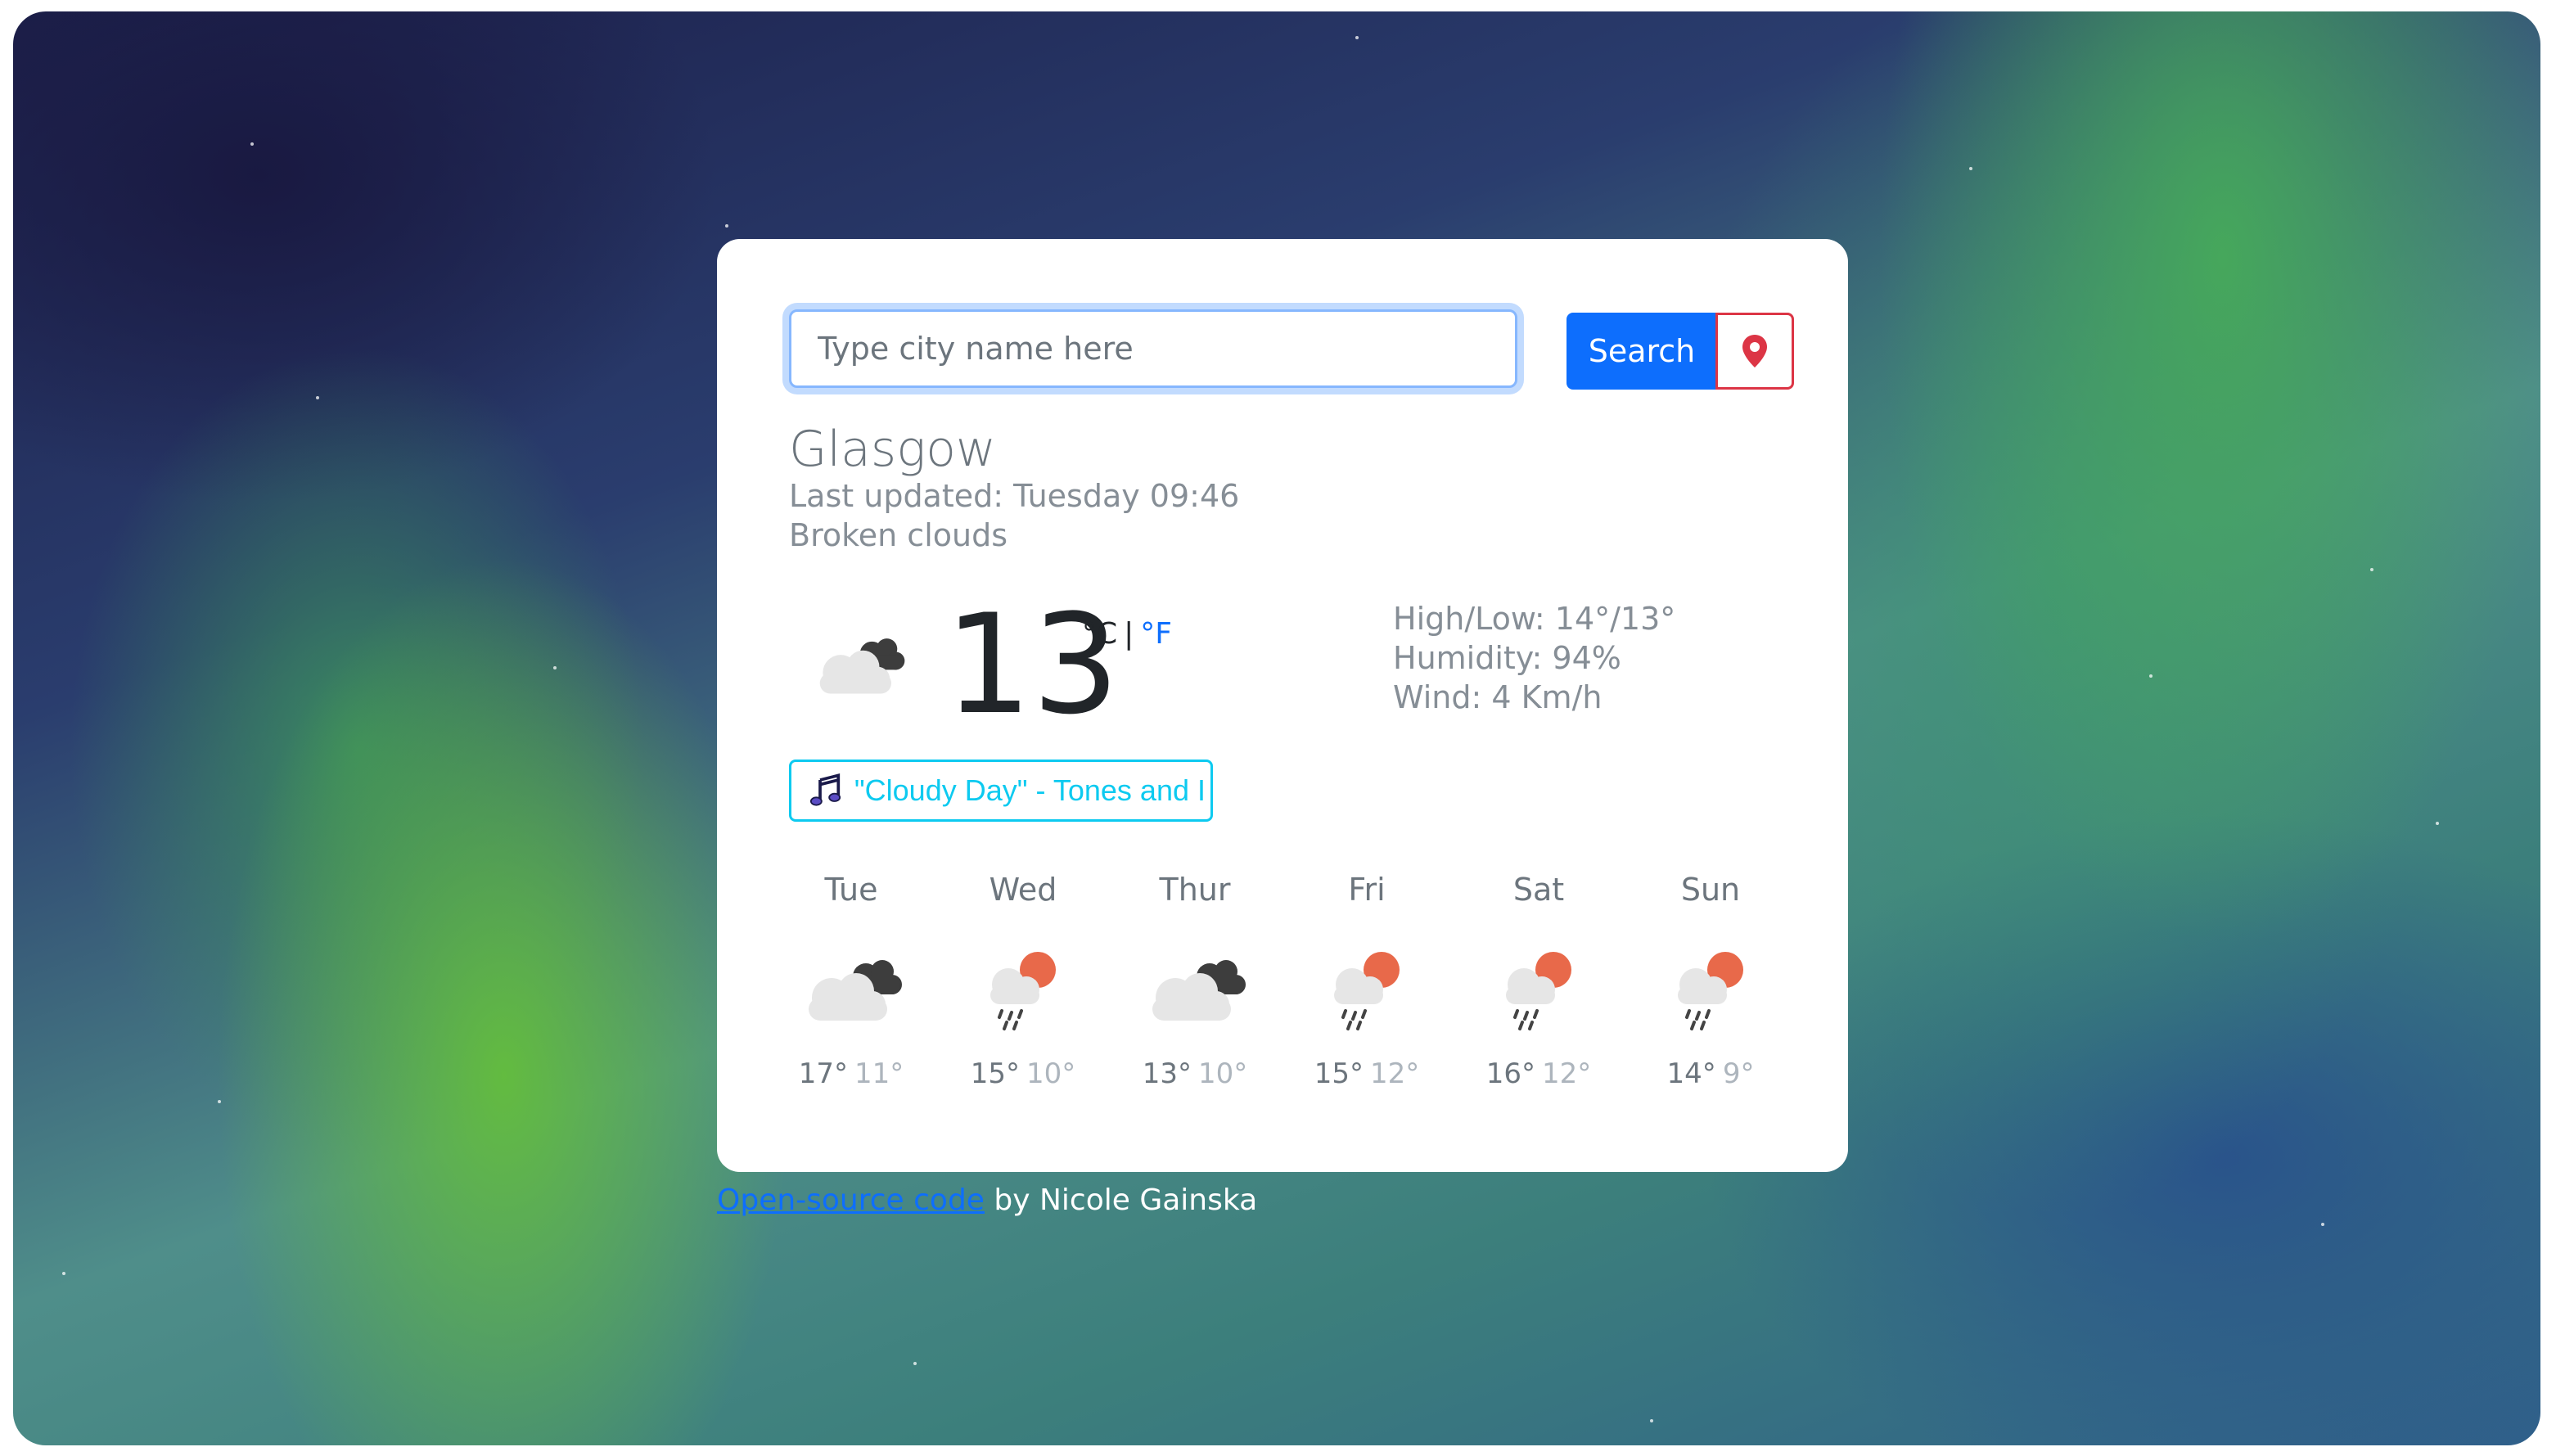 The image size is (2556, 1456). I want to click on city-search-input, so click(1153, 348).